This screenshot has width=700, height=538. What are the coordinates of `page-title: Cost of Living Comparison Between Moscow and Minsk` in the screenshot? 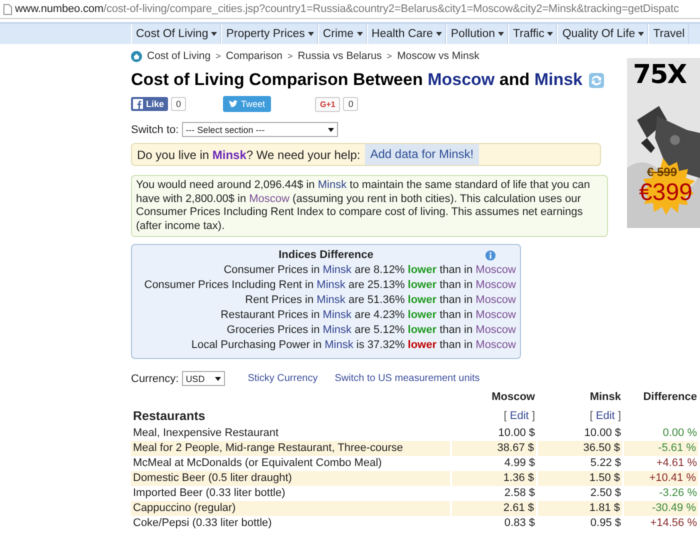 It's located at (357, 80).